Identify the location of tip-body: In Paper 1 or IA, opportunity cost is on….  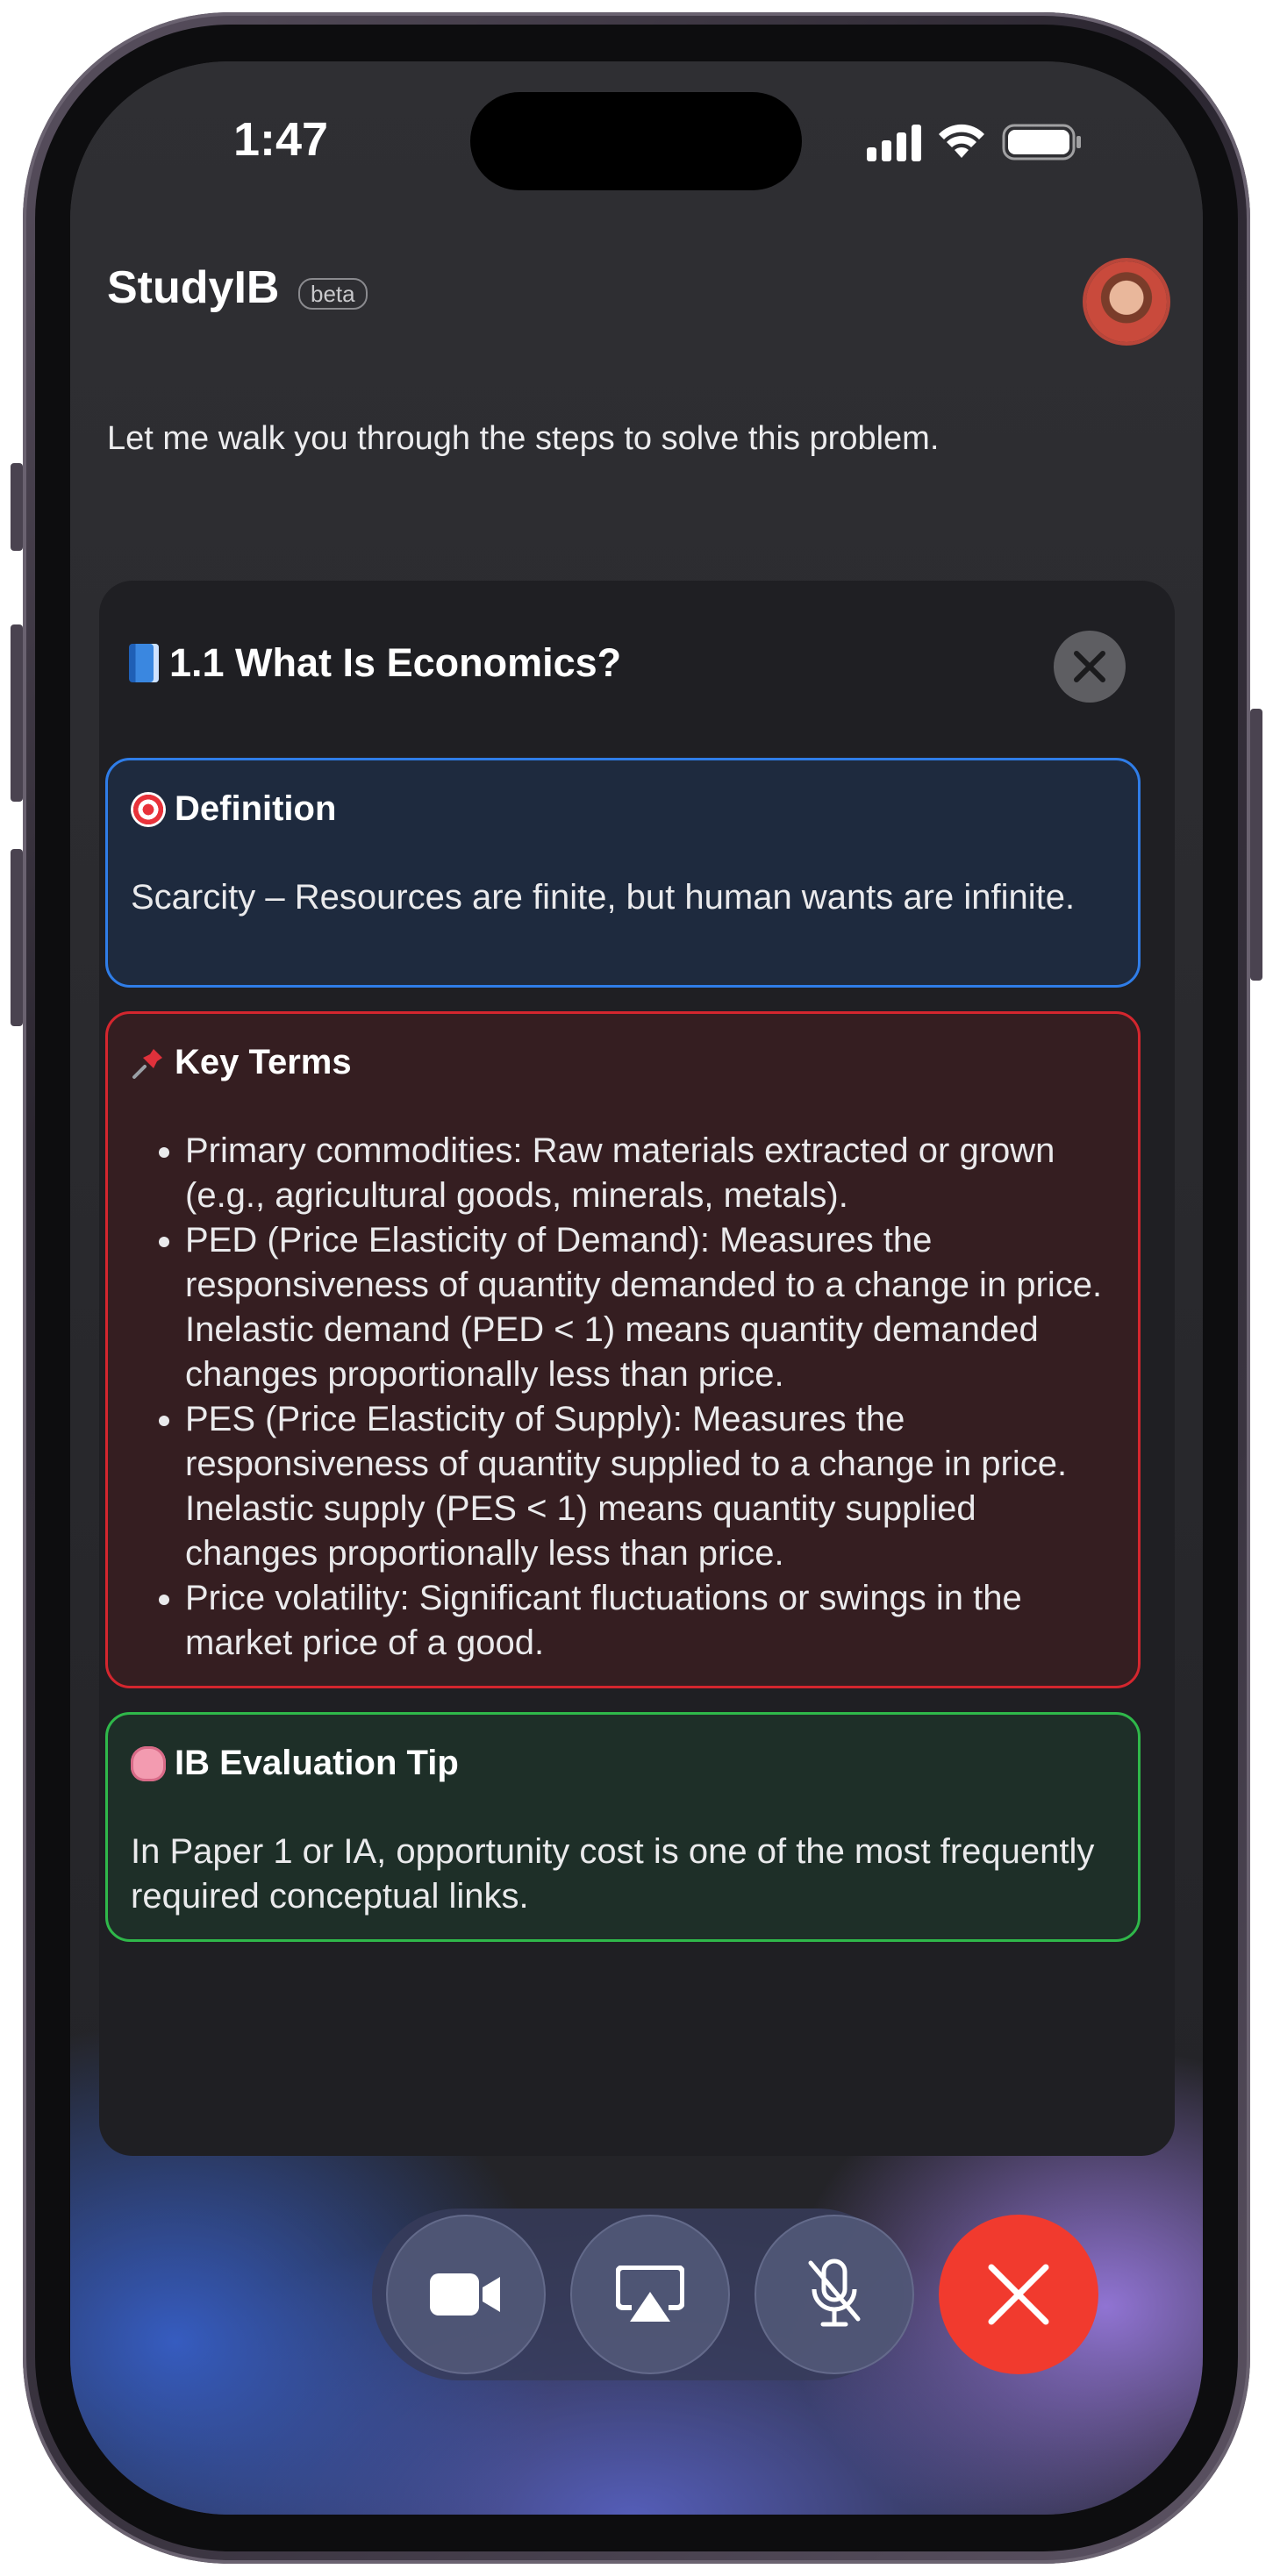
(613, 1874).